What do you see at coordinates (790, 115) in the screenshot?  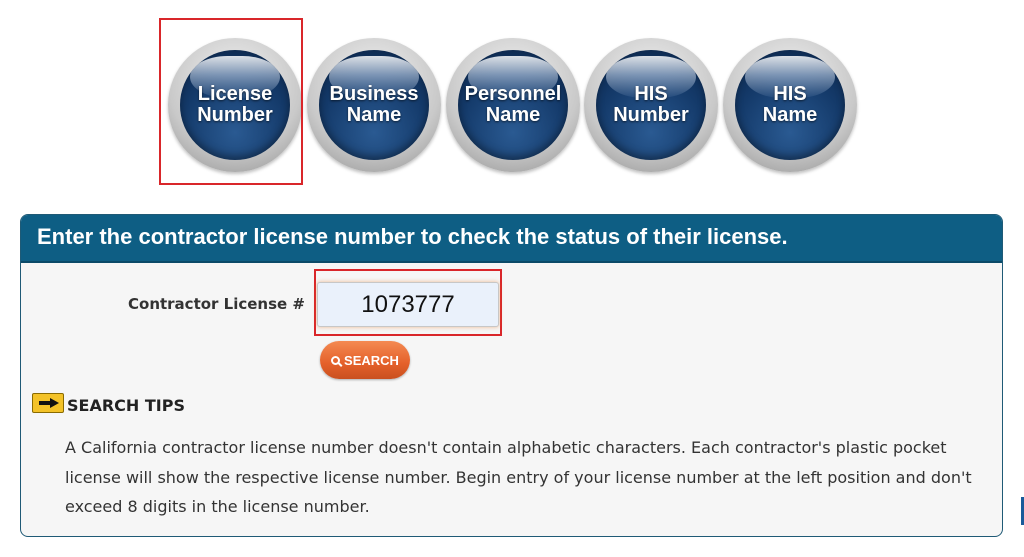 I see `his-name-button-line2: Name` at bounding box center [790, 115].